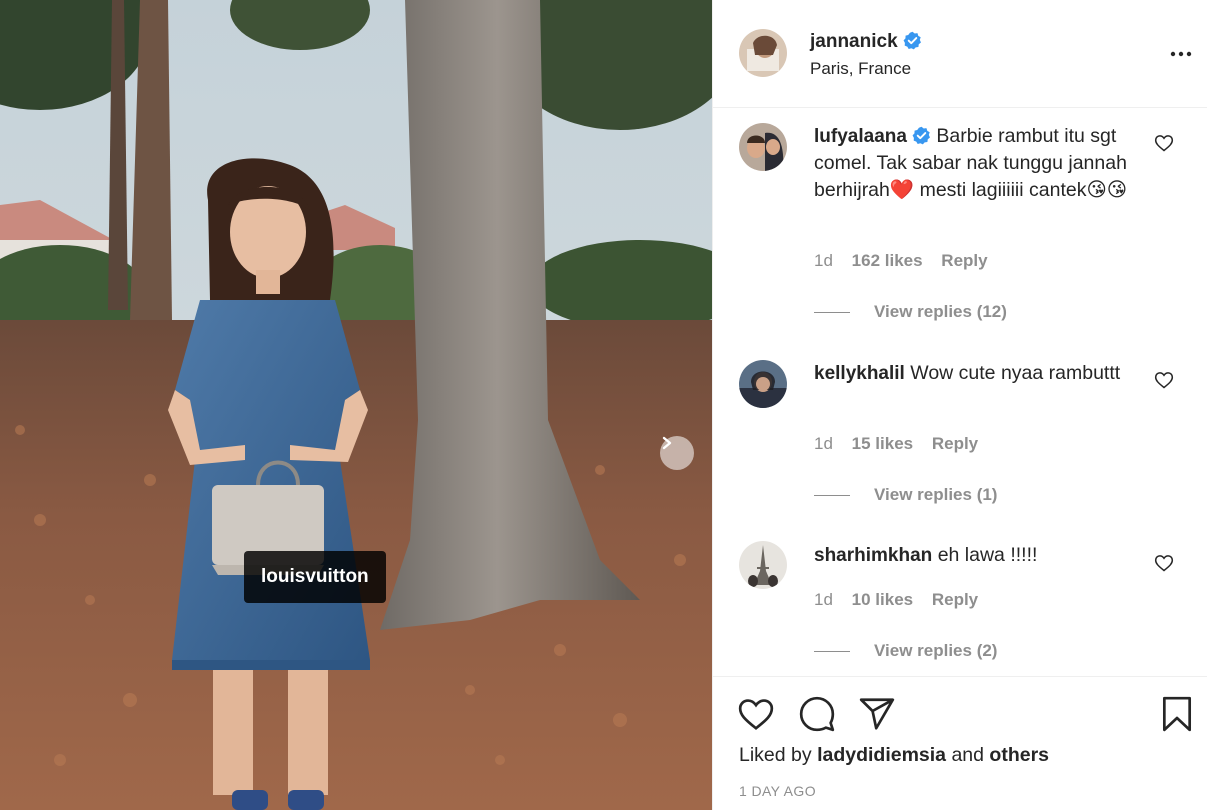 The width and height of the screenshot is (1207, 810). I want to click on share-icon, so click(877, 714).